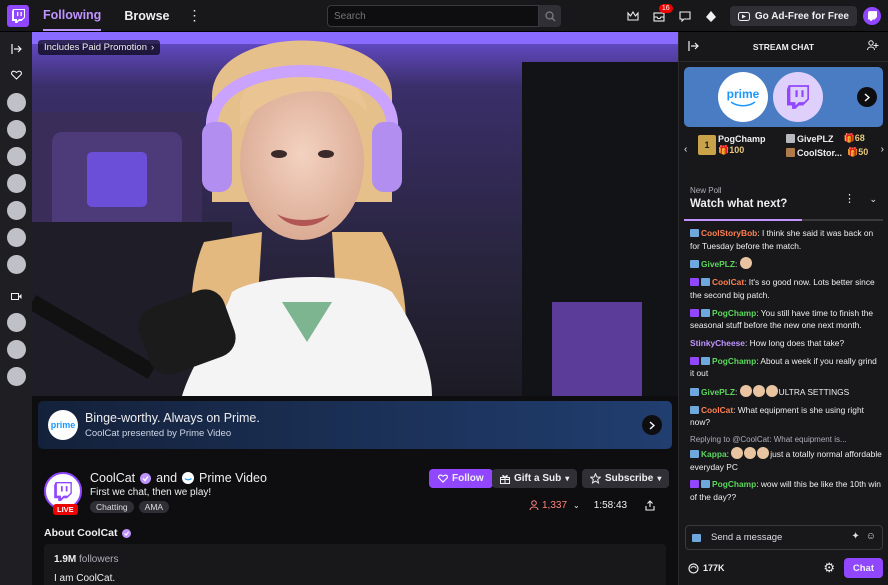 The width and height of the screenshot is (888, 585). What do you see at coordinates (87, 533) in the screenshot?
I see `about-heading: About CoolCat` at bounding box center [87, 533].